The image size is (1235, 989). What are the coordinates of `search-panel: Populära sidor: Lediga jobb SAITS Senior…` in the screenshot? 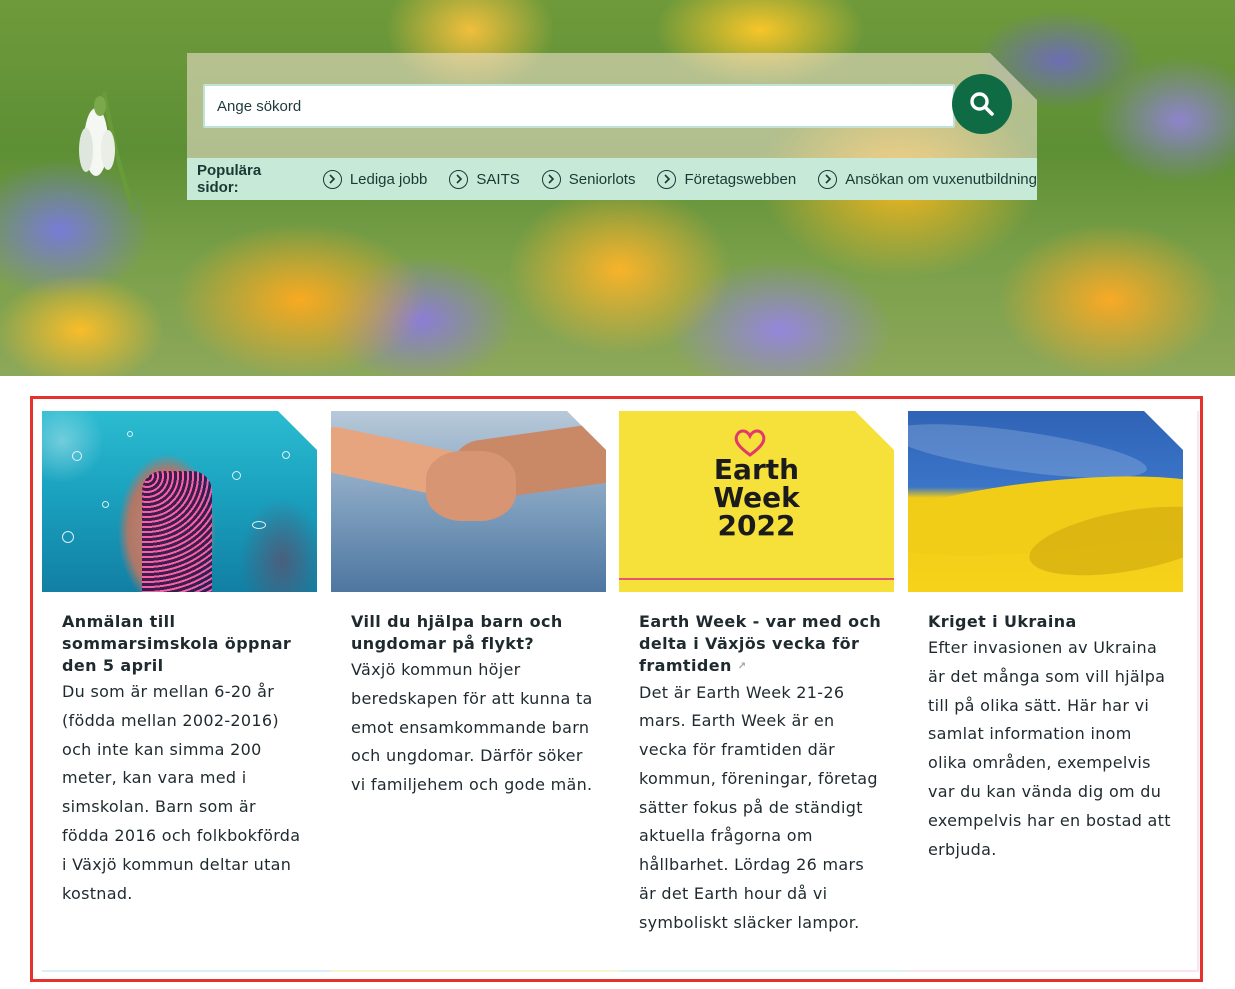 It's located at (612, 126).